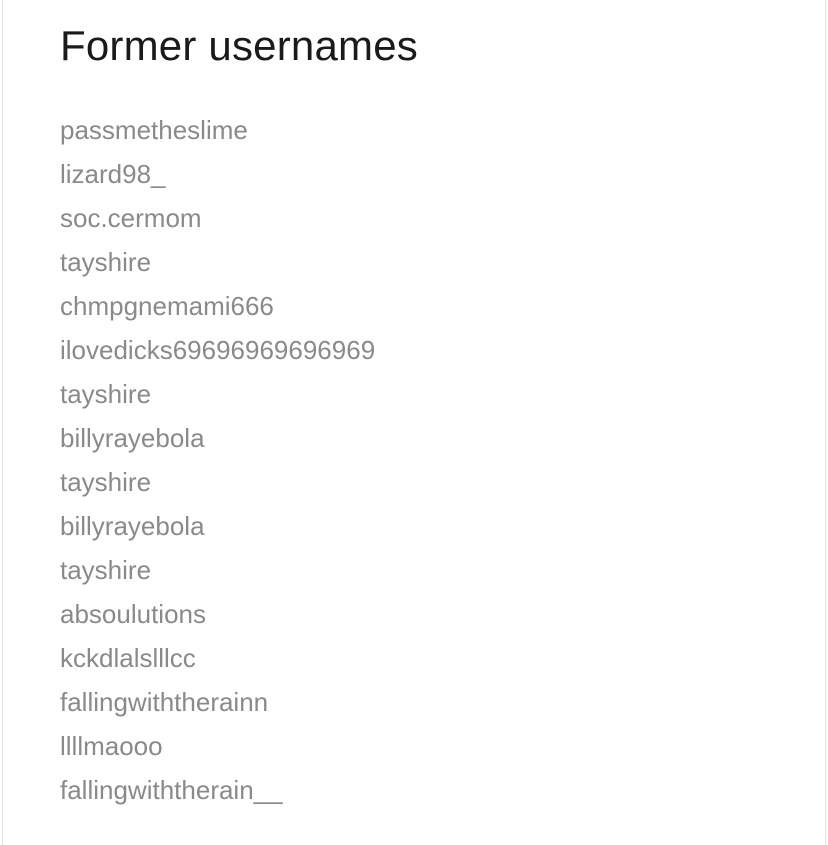  I want to click on username-item: absoulutions, so click(133, 614).